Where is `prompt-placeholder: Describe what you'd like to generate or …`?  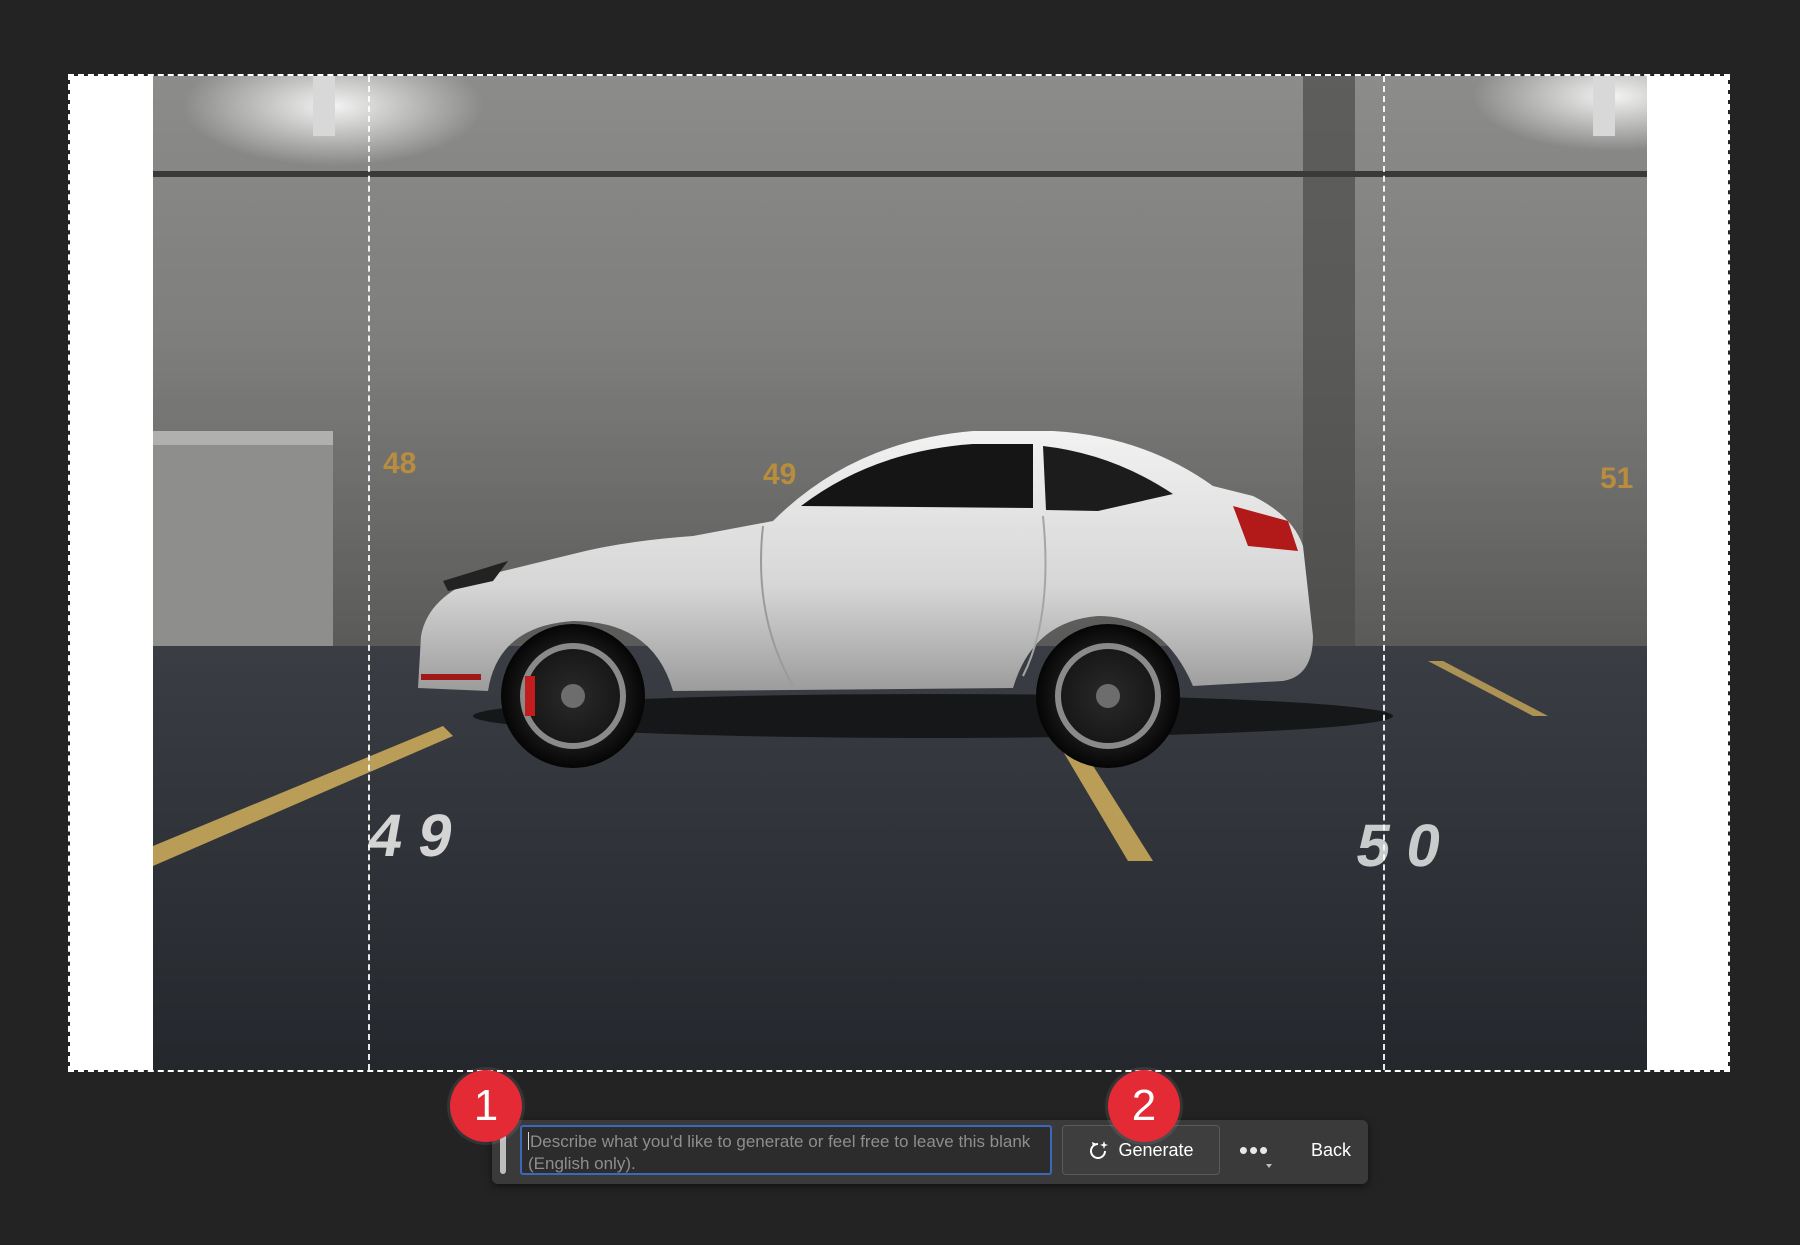
prompt-placeholder: Describe what you'd like to generate or … is located at coordinates (779, 1152).